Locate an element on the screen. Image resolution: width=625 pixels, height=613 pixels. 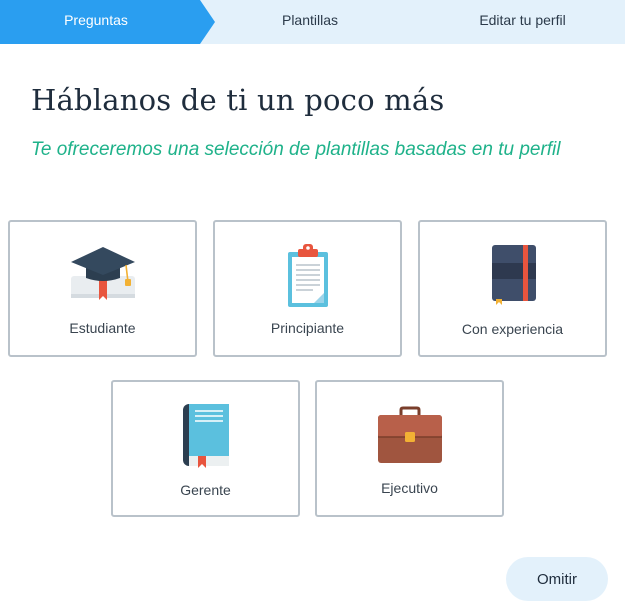
step-preguntas: Preguntas is located at coordinates (107, 22).